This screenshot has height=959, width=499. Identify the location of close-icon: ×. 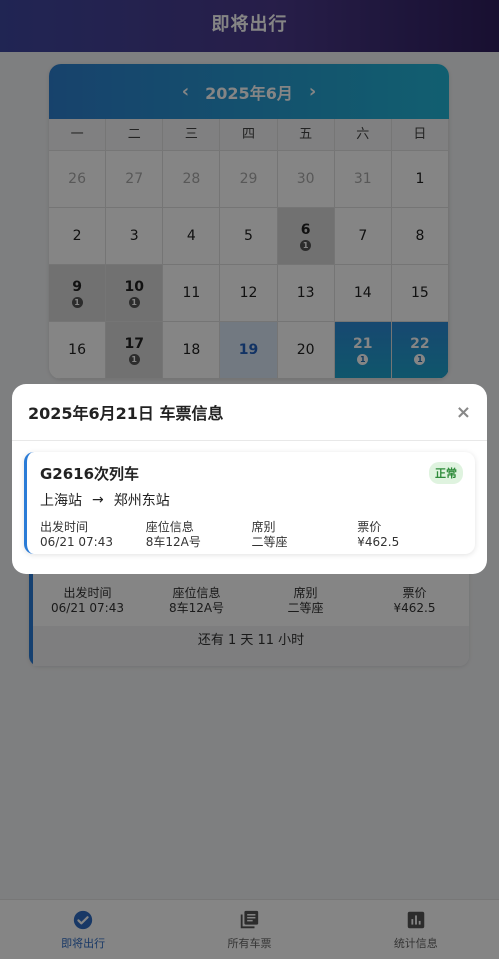
(463, 412).